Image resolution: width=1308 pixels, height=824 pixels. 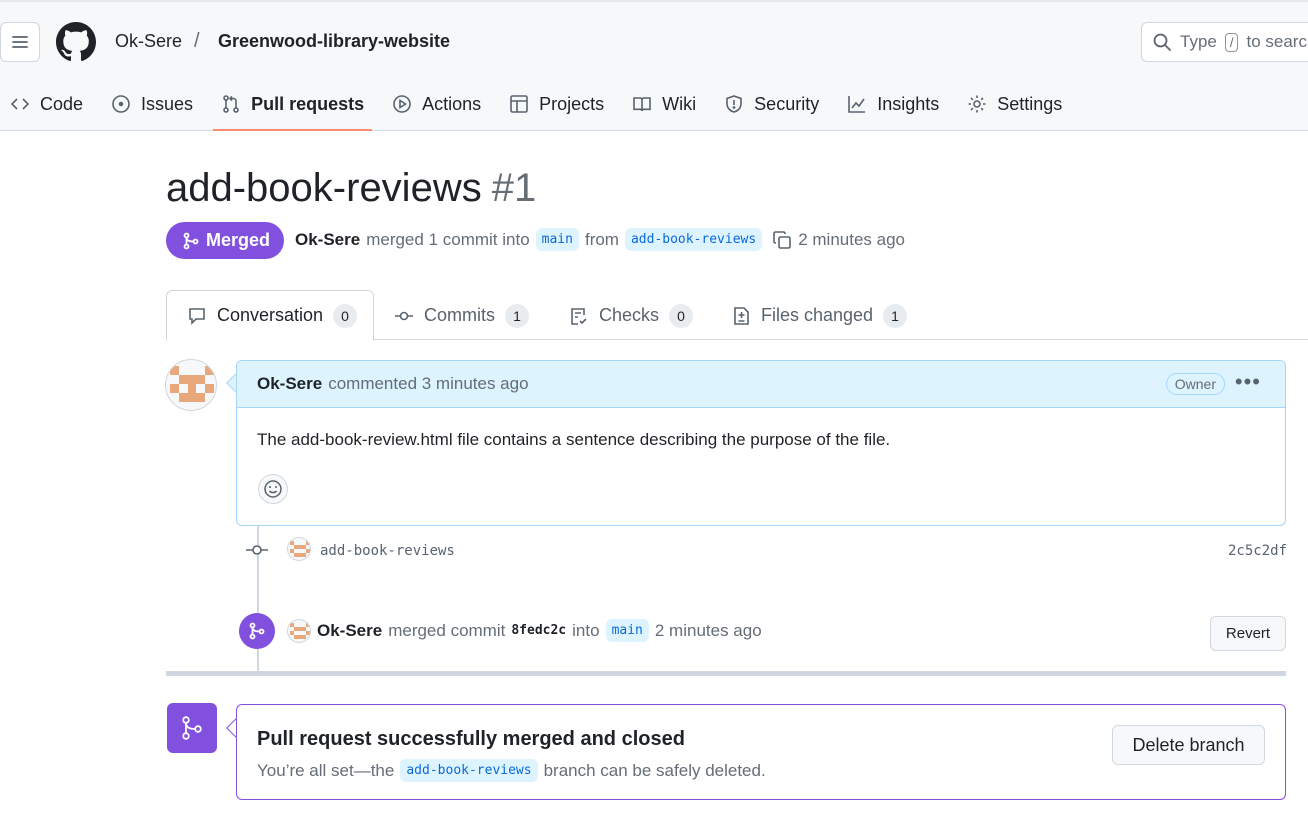 I want to click on nav-label: Issues, so click(x=167, y=103).